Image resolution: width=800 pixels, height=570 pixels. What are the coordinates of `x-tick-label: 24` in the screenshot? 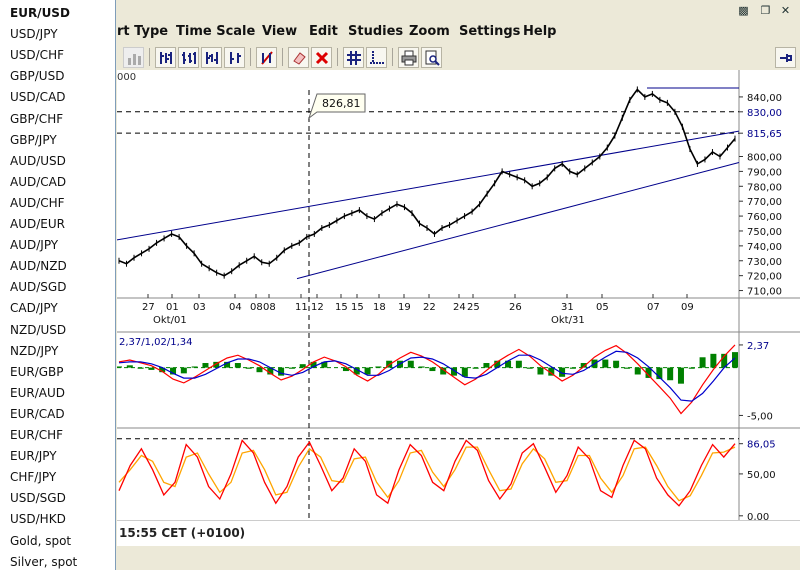 It's located at (459, 307).